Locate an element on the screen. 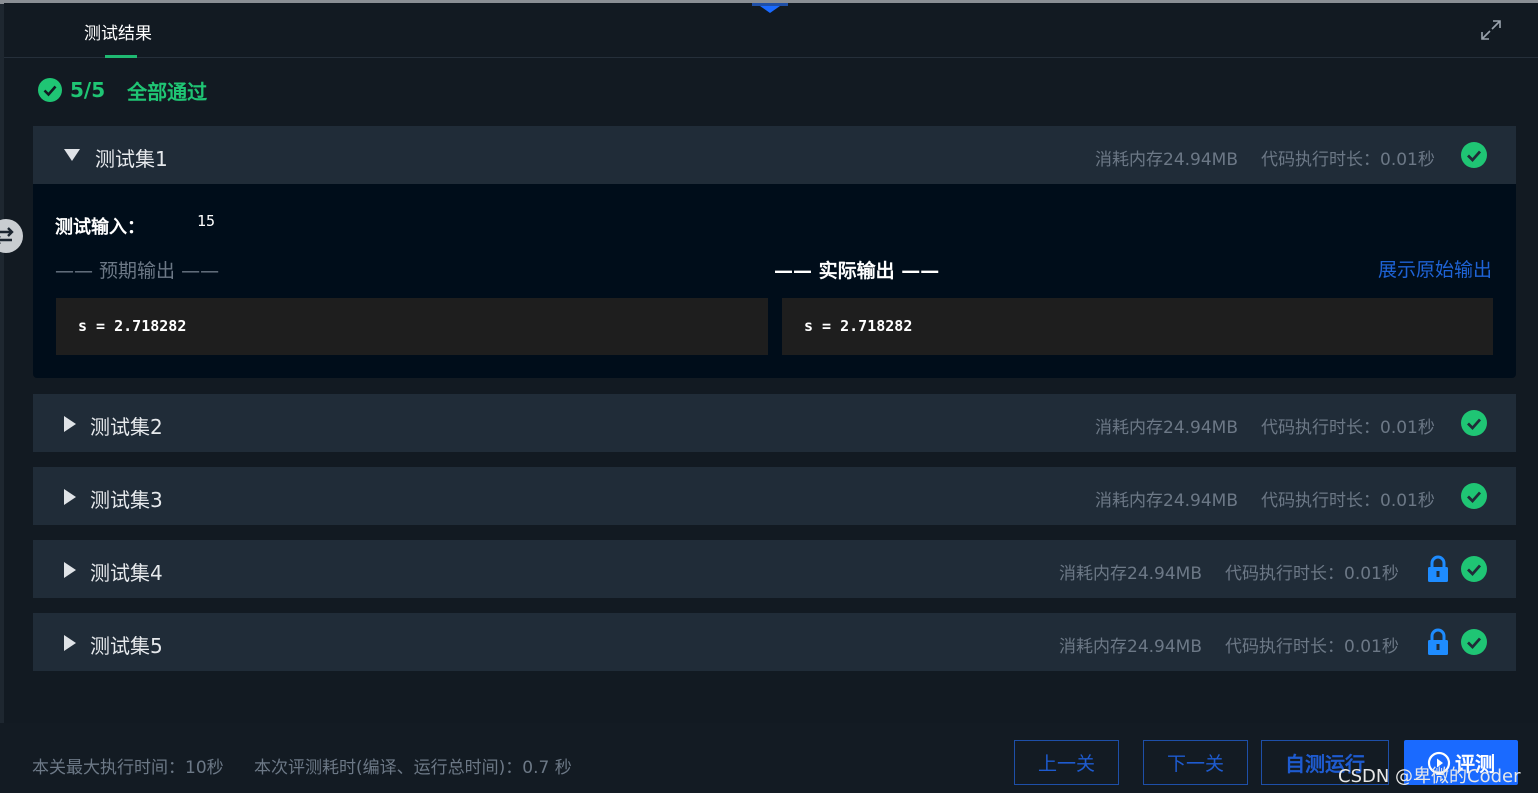  show-raw-output-link: 展示原始输出 is located at coordinates (1435, 268).